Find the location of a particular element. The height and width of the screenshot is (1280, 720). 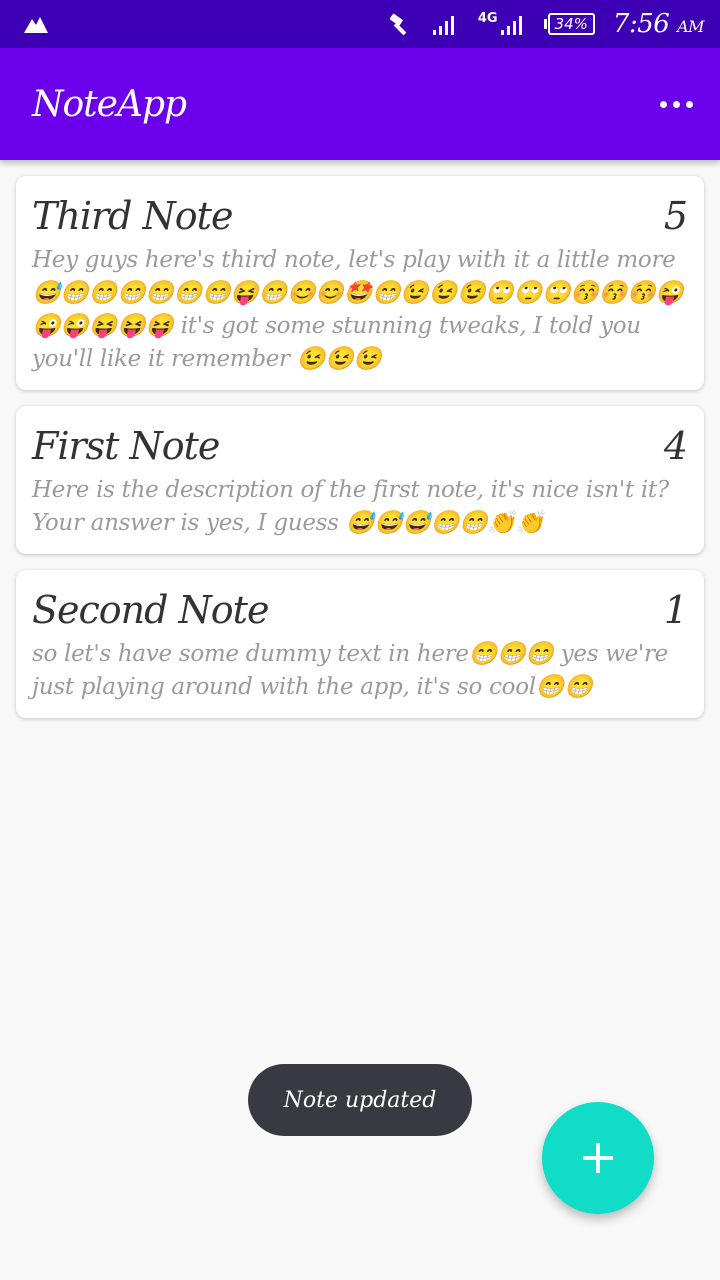

clock: 7:56 AM is located at coordinates (658, 24).